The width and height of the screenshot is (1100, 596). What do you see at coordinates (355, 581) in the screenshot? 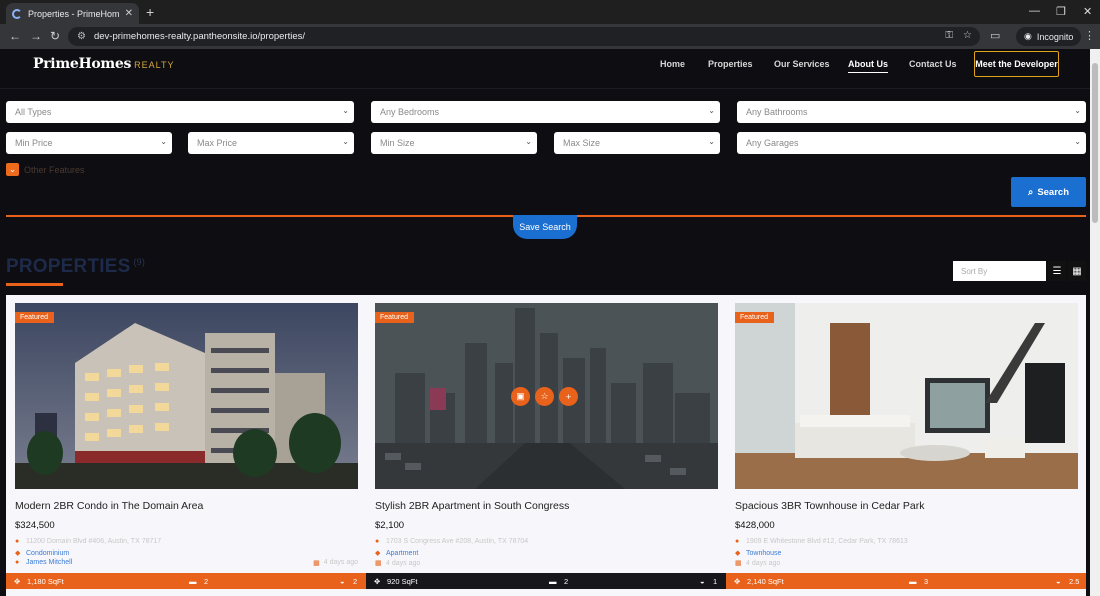
I see `baths-value: 2` at bounding box center [355, 581].